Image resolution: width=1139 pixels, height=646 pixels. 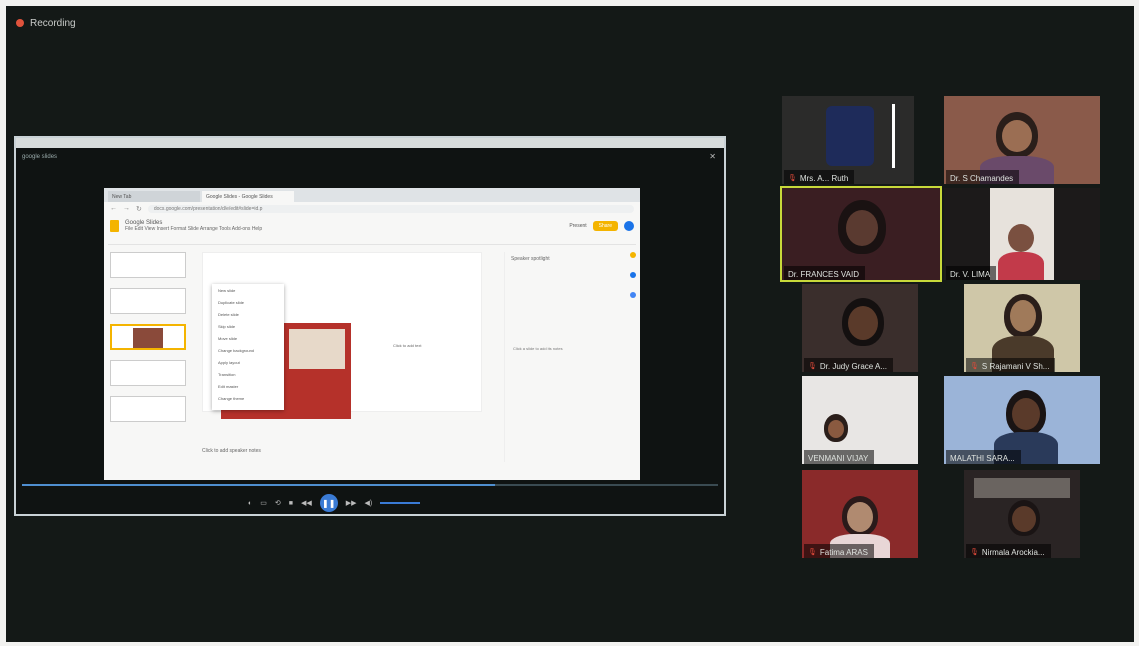 I want to click on tasks-icon, so click(x=633, y=275).